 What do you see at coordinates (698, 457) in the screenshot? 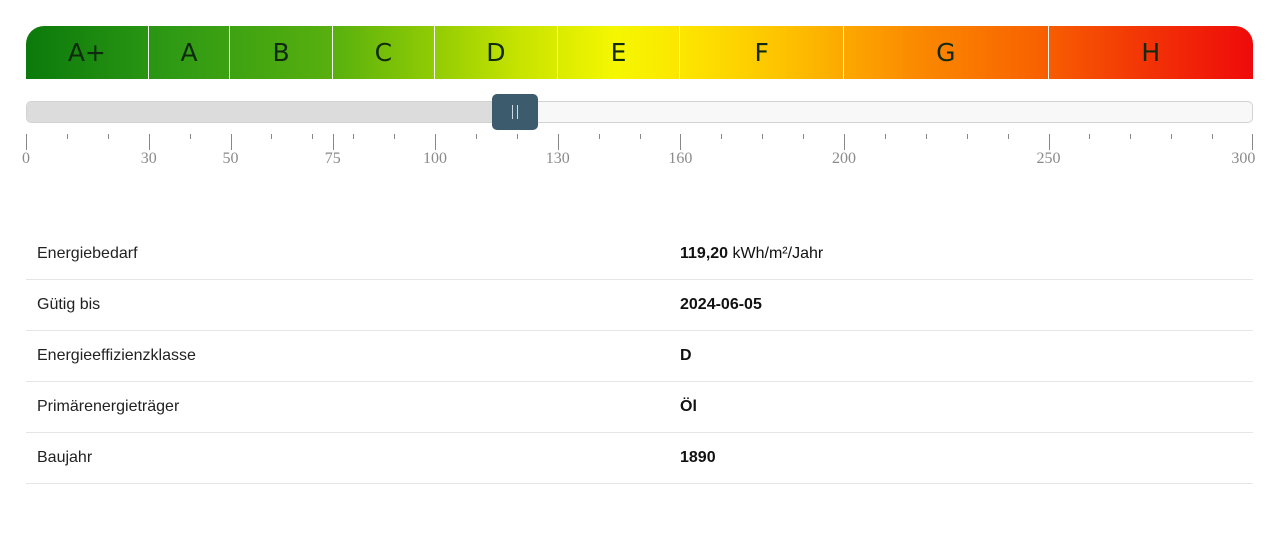
I see `construction-year-value: 1890` at bounding box center [698, 457].